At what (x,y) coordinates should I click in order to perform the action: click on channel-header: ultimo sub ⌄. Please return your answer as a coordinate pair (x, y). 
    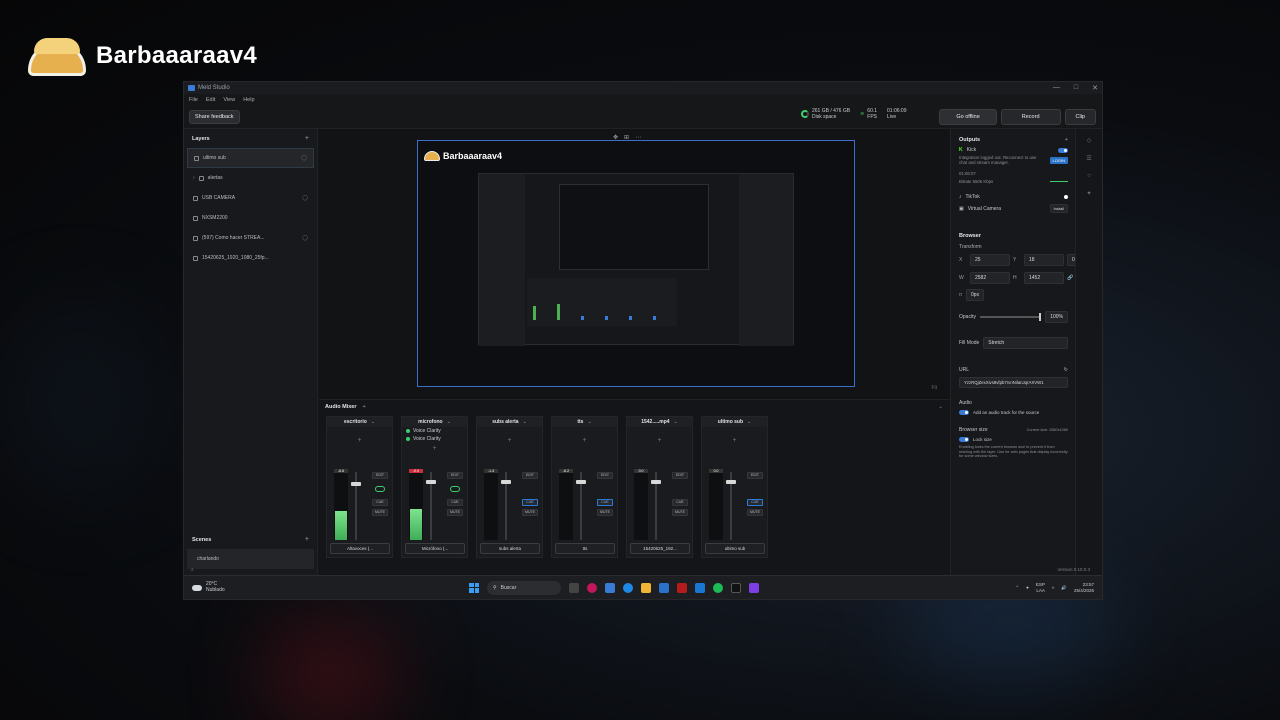
    Looking at the image, I should click on (734, 422).